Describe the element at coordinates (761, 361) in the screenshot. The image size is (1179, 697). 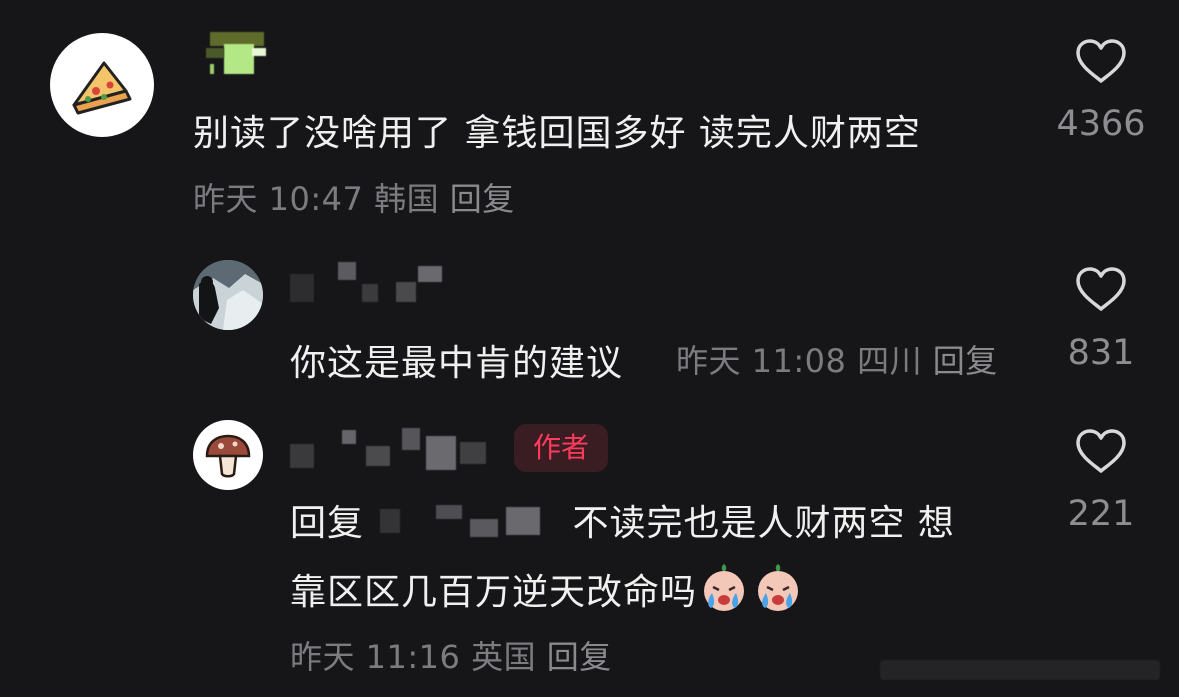
I see `comment-time: 昨天 11:08` at that location.